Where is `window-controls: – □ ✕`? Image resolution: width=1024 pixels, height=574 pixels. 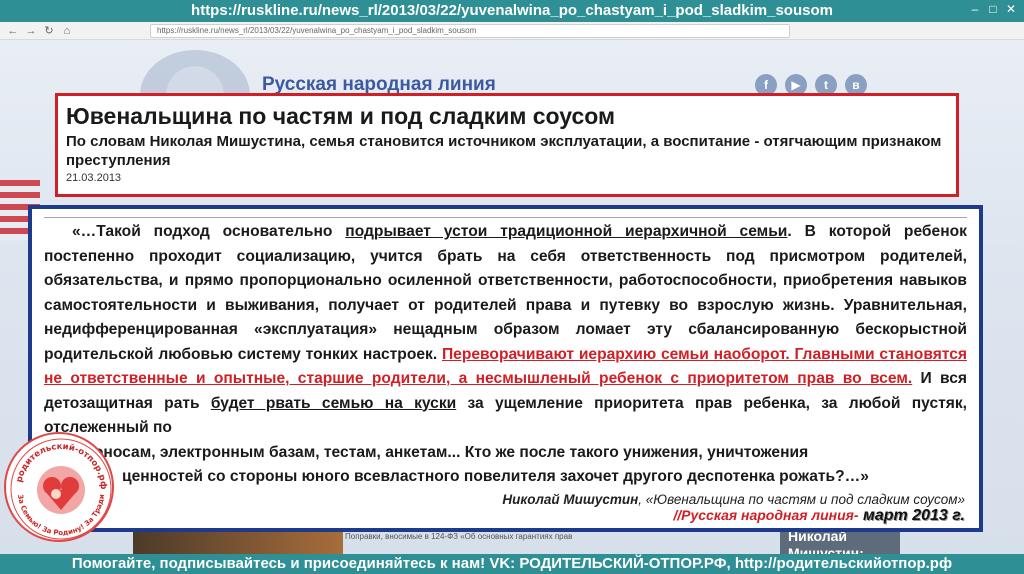
window-controls: – □ ✕ is located at coordinates (993, 9).